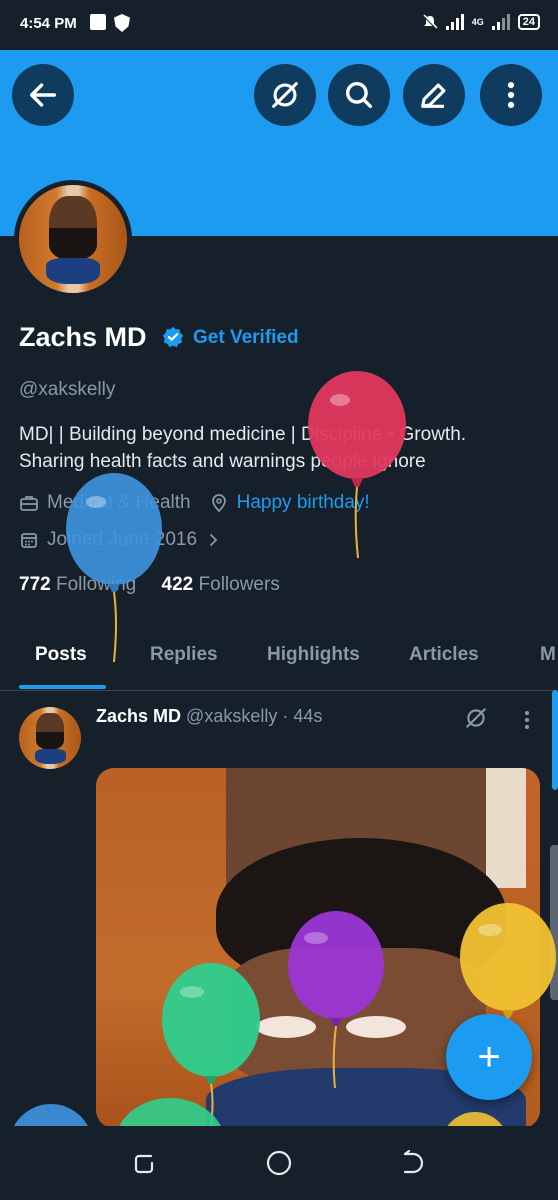  I want to click on battery-indicator: 24, so click(528, 22).